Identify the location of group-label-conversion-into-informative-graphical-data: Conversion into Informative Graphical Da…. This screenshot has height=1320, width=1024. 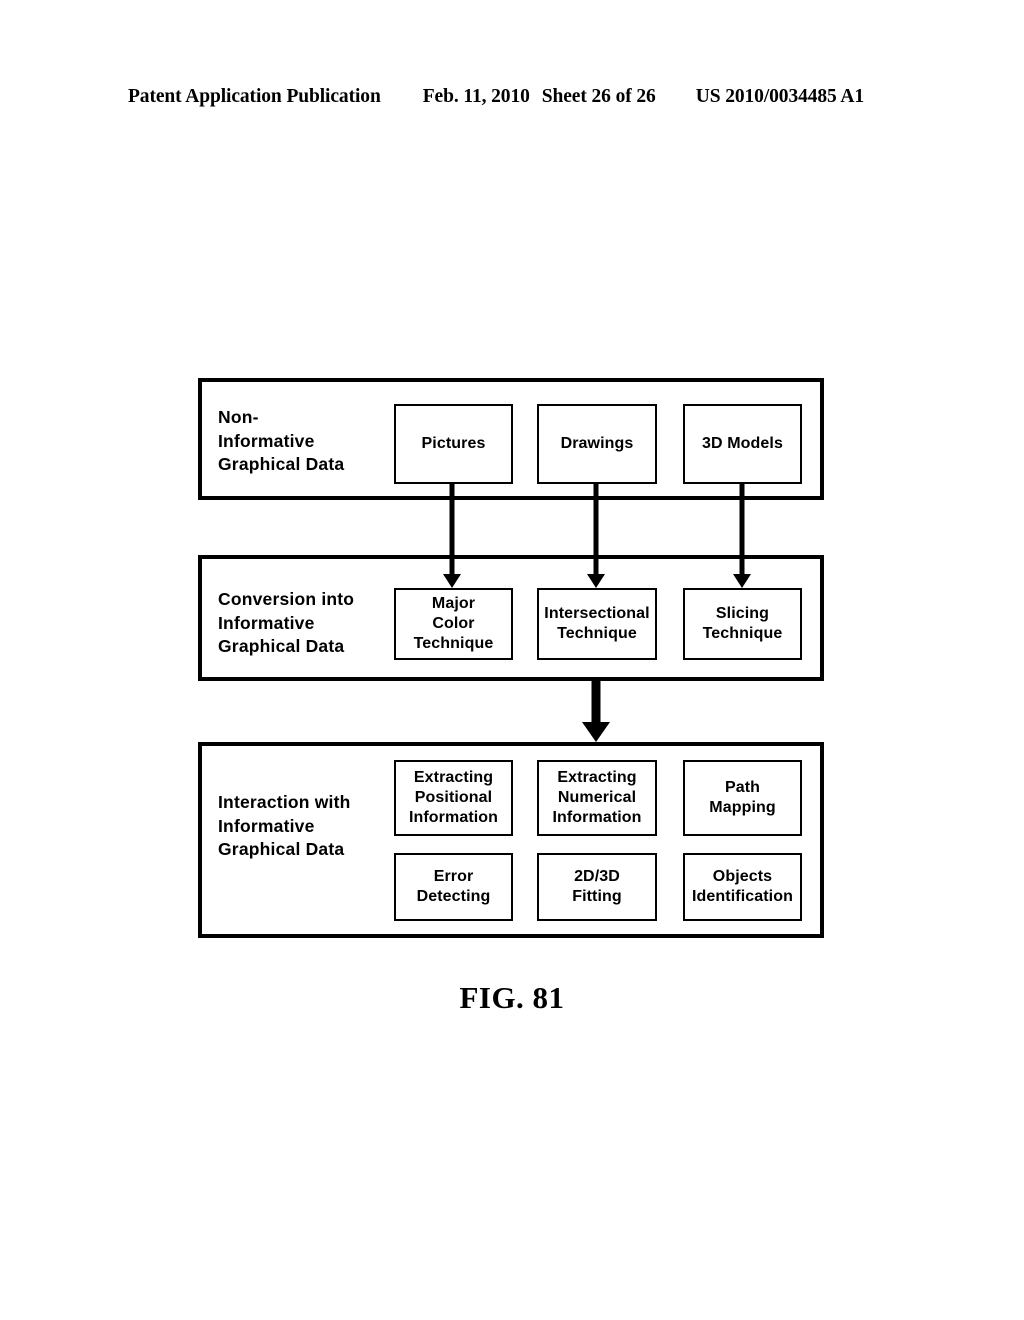
(286, 622).